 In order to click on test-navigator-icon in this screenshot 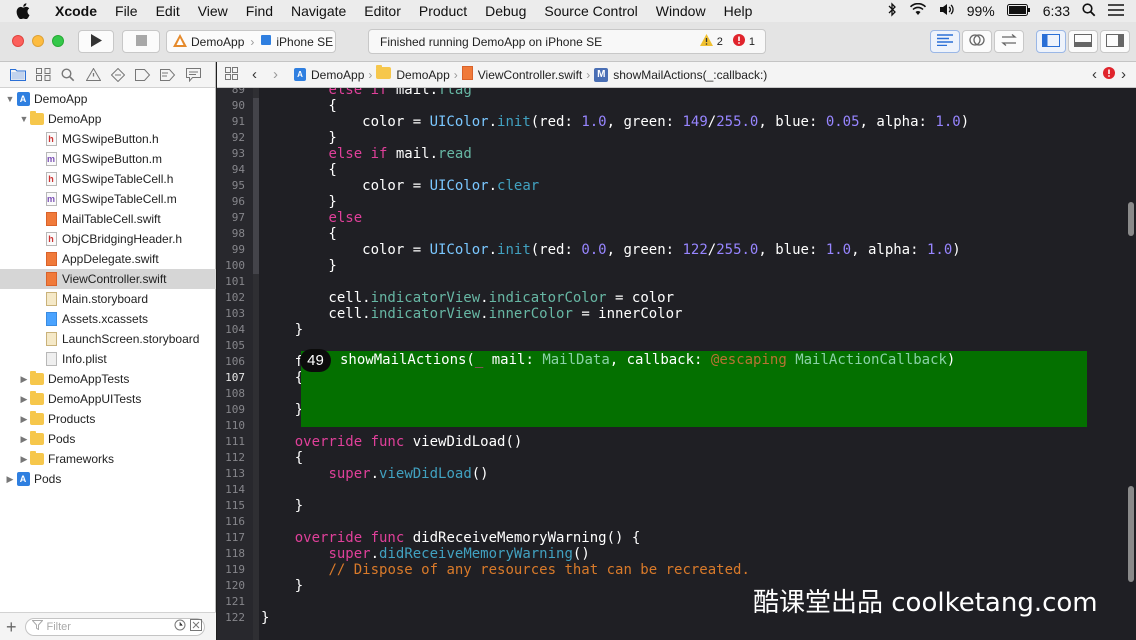, I will do `click(118, 75)`.